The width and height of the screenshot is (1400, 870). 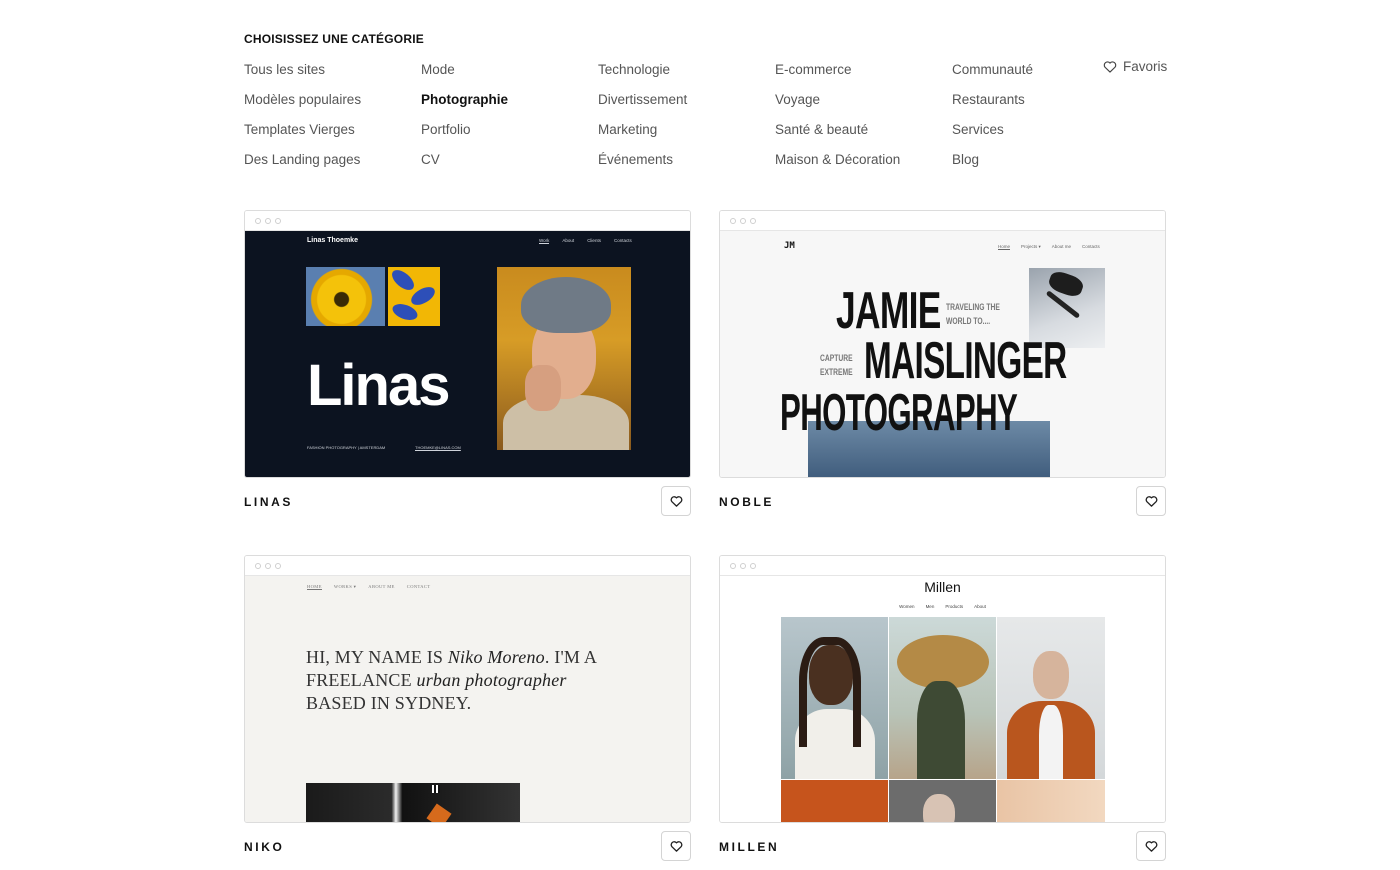 What do you see at coordinates (746, 502) in the screenshot?
I see `template-name: NOBLE` at bounding box center [746, 502].